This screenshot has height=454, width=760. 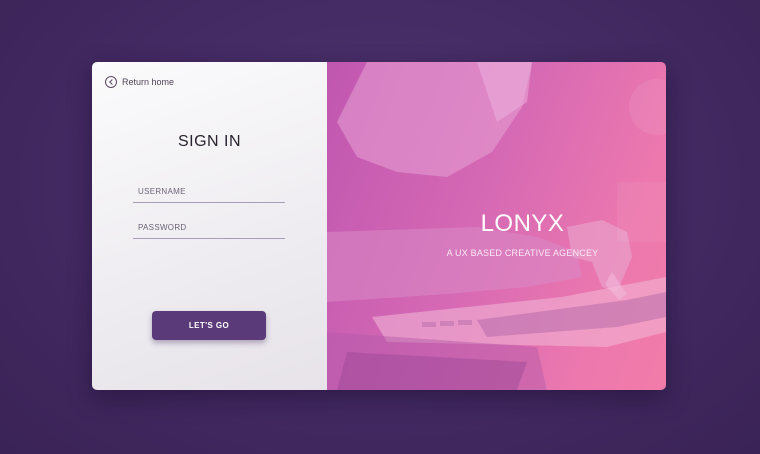 I want to click on username-field, so click(x=209, y=191).